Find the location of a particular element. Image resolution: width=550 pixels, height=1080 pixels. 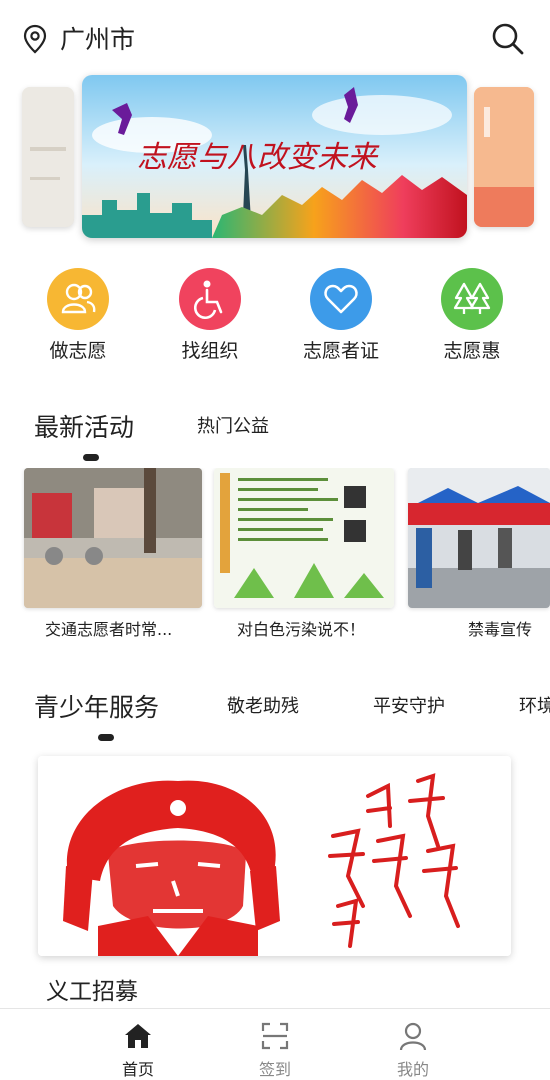

activity-title: 对白色污染说不！ is located at coordinates (301, 629).